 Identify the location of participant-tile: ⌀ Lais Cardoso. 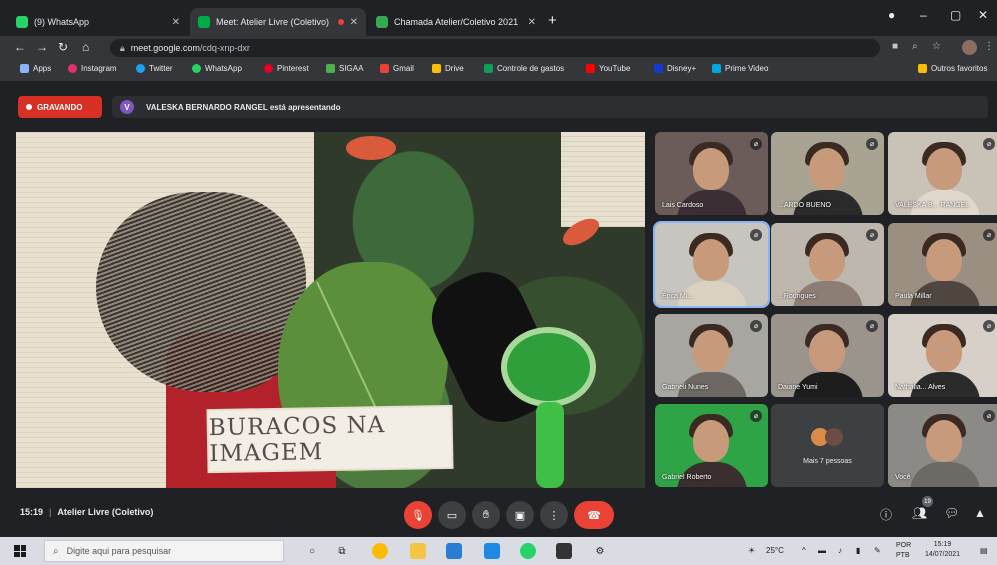
(711, 173).